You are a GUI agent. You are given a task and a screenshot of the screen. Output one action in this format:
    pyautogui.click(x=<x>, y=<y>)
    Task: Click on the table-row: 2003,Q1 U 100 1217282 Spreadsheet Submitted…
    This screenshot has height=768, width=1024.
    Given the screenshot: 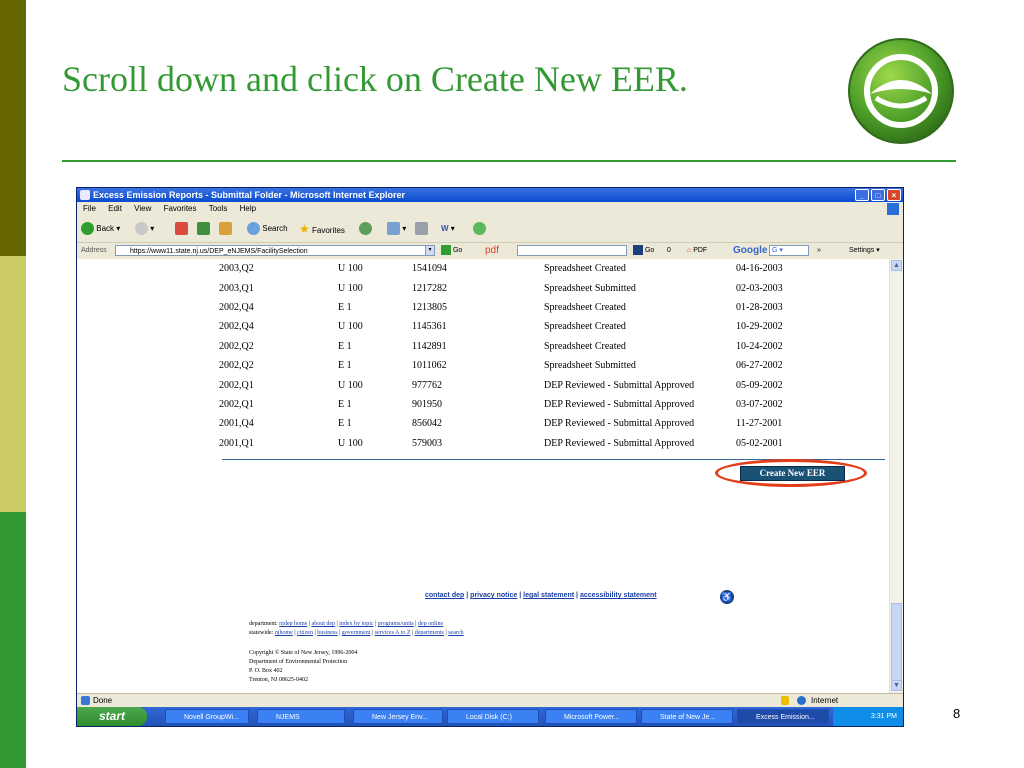 What is the action you would take?
    pyautogui.click(x=517, y=287)
    